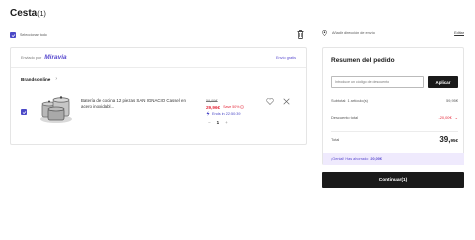 The width and height of the screenshot is (475, 240). Describe the element at coordinates (448, 139) in the screenshot. I see `total-value: 39,95€` at that location.